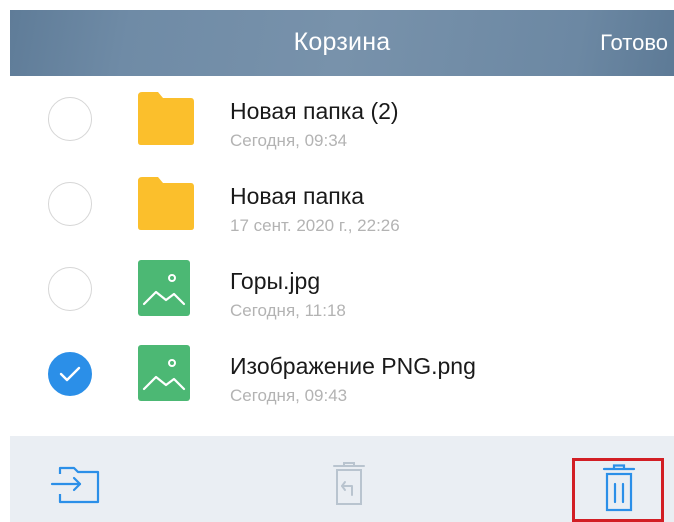 The height and width of the screenshot is (522, 674). Describe the element at coordinates (314, 111) in the screenshot. I see `file-name: Новая папка (2)` at that location.